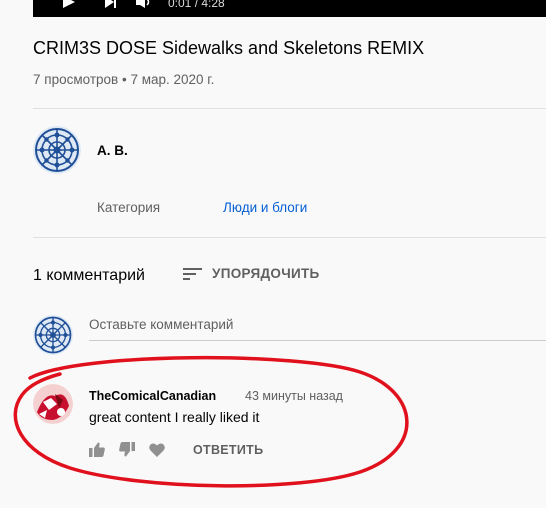 This screenshot has height=508, width=546. What do you see at coordinates (152, 396) in the screenshot?
I see `comment-author: TheComicalCanadian` at bounding box center [152, 396].